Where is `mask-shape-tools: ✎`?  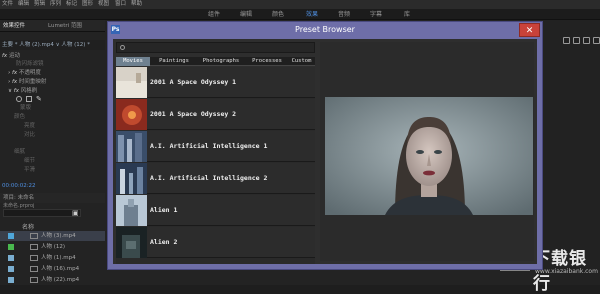
mask-shape-tools: ✎ is located at coordinates (36, 99).